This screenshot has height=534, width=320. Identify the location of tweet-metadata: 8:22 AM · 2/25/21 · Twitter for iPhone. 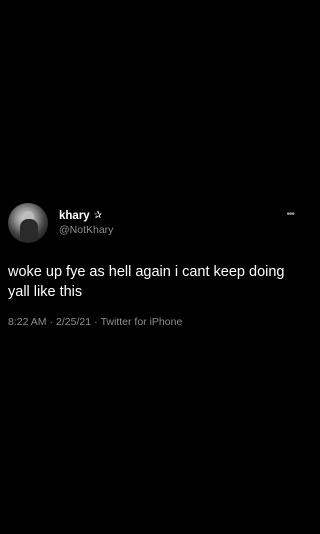
(150, 322).